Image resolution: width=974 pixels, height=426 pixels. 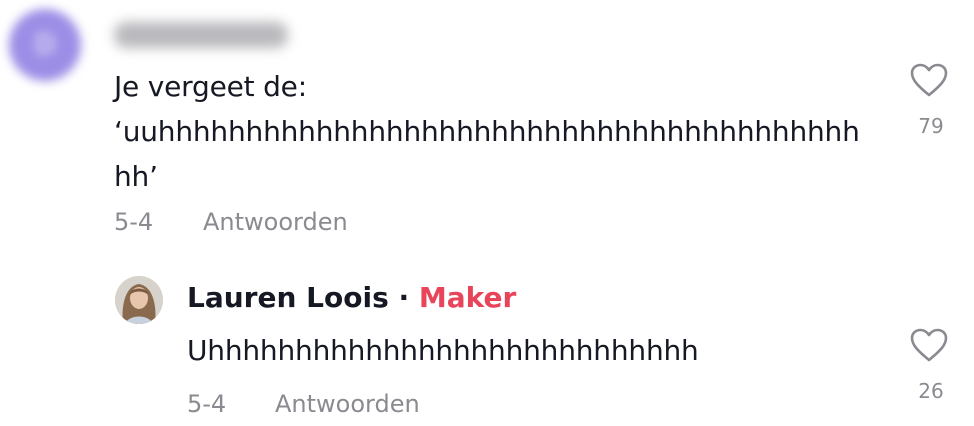 What do you see at coordinates (467, 297) in the screenshot?
I see `maker-badge: Maker` at bounding box center [467, 297].